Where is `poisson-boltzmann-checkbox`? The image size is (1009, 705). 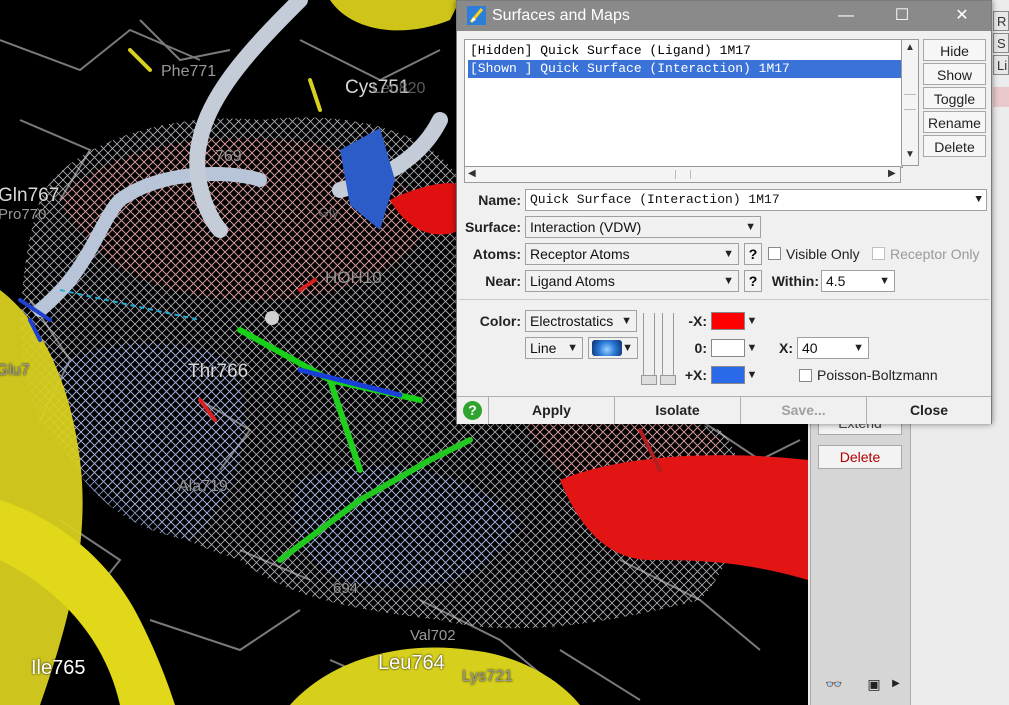
poisson-boltzmann-checkbox is located at coordinates (805, 375).